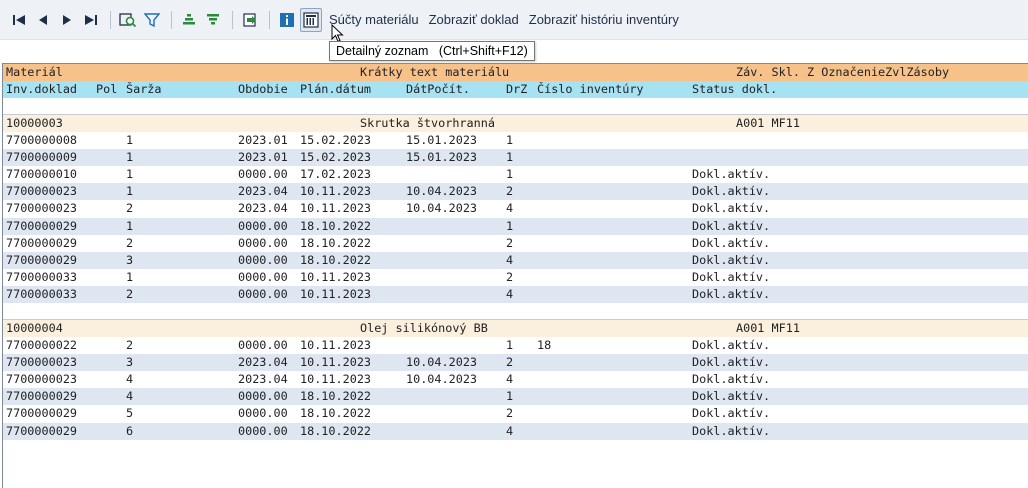  I want to click on table-row: 7700000010 1 0000.00 17.02.2023 1 Dokl.aktív., so click(515, 174).